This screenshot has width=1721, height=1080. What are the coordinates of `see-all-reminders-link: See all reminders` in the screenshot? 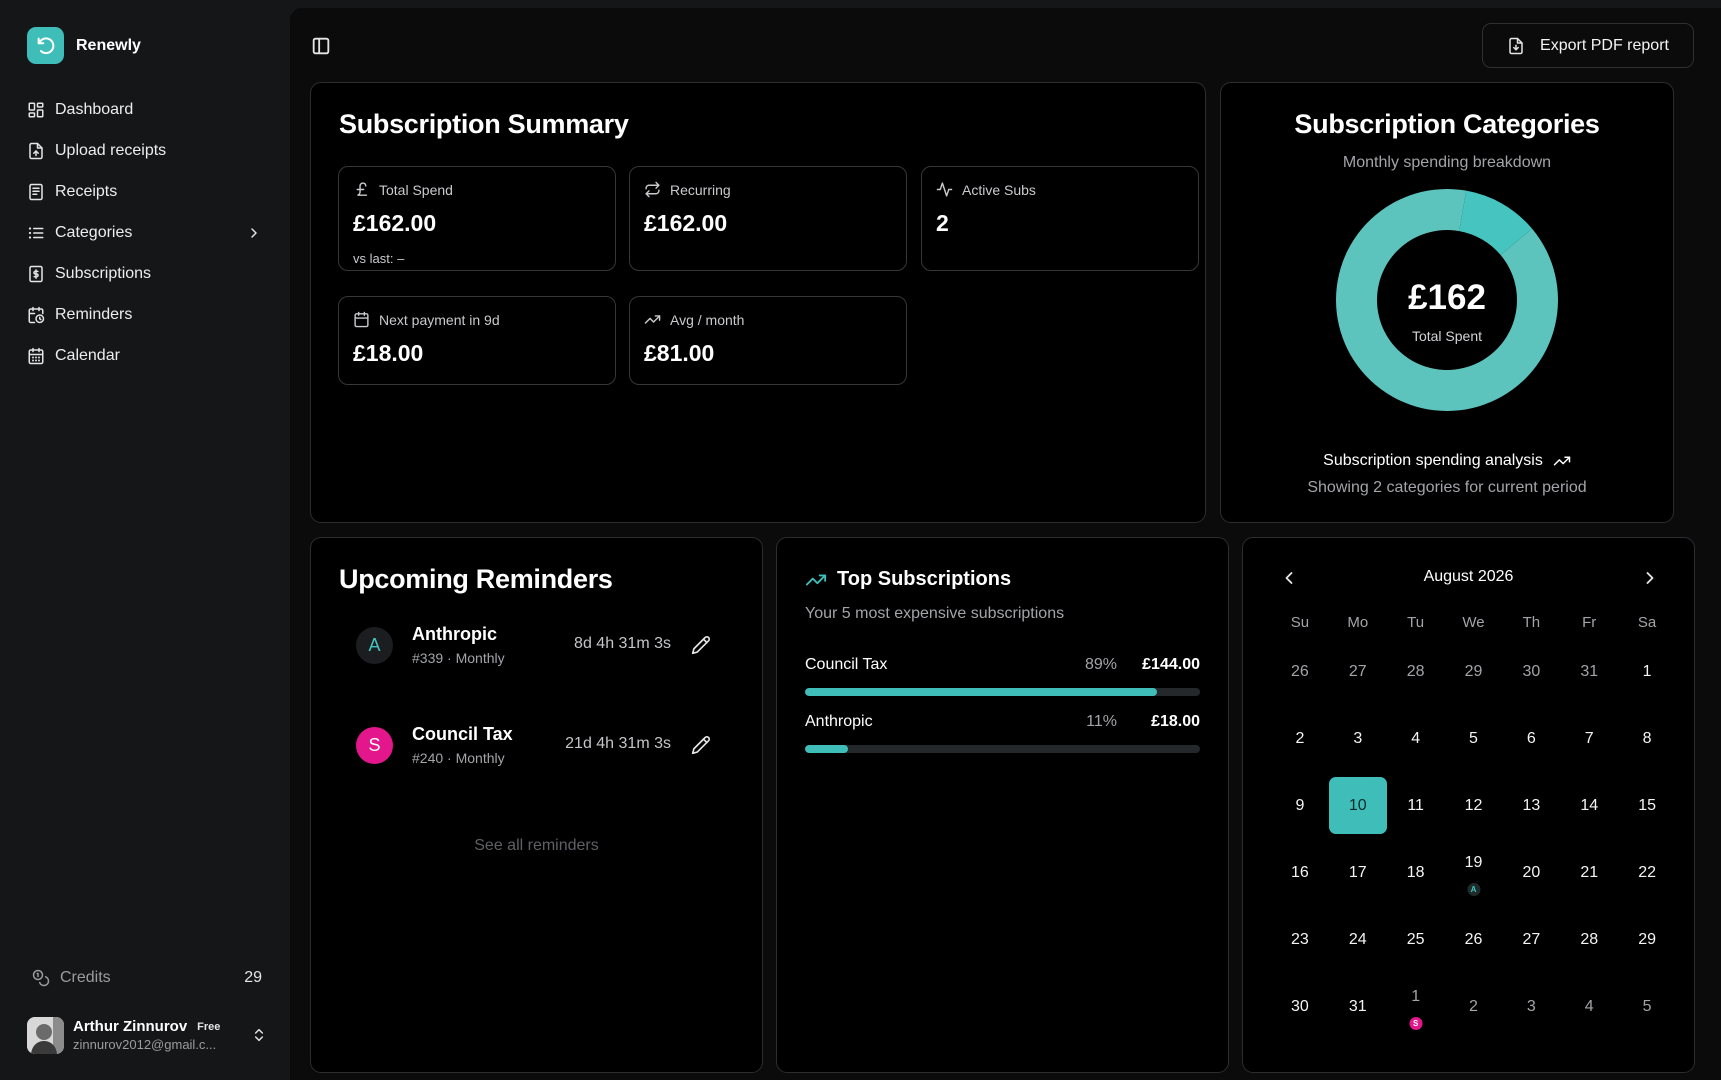 It's located at (536, 846).